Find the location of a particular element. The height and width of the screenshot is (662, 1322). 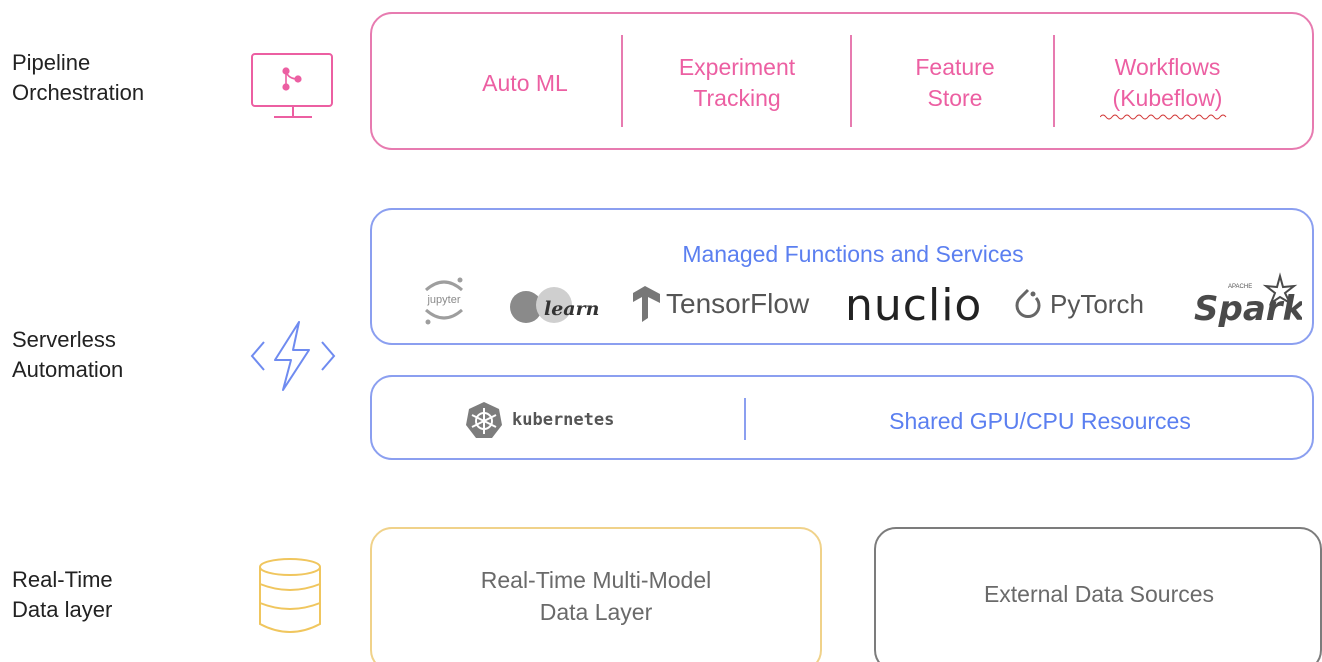

managed-functions-title: Managed Functions and Services is located at coordinates (853, 254).